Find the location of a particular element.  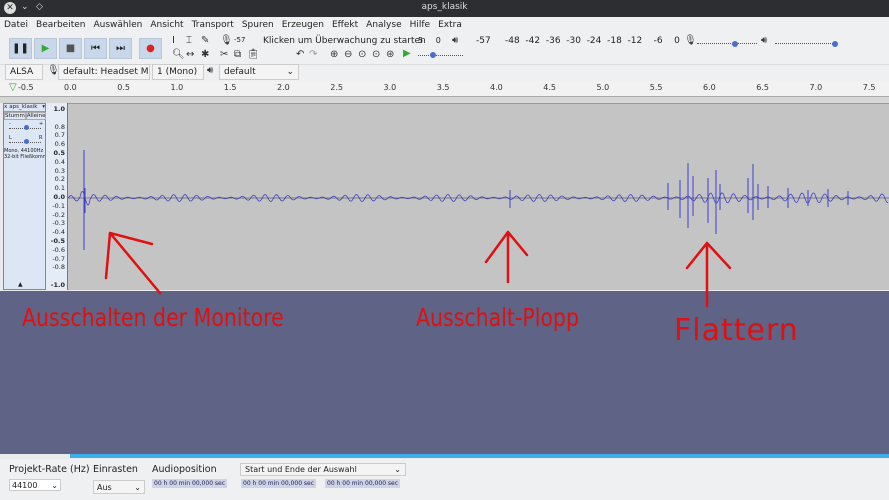

ruler-tick: 1.5 is located at coordinates (230, 87).